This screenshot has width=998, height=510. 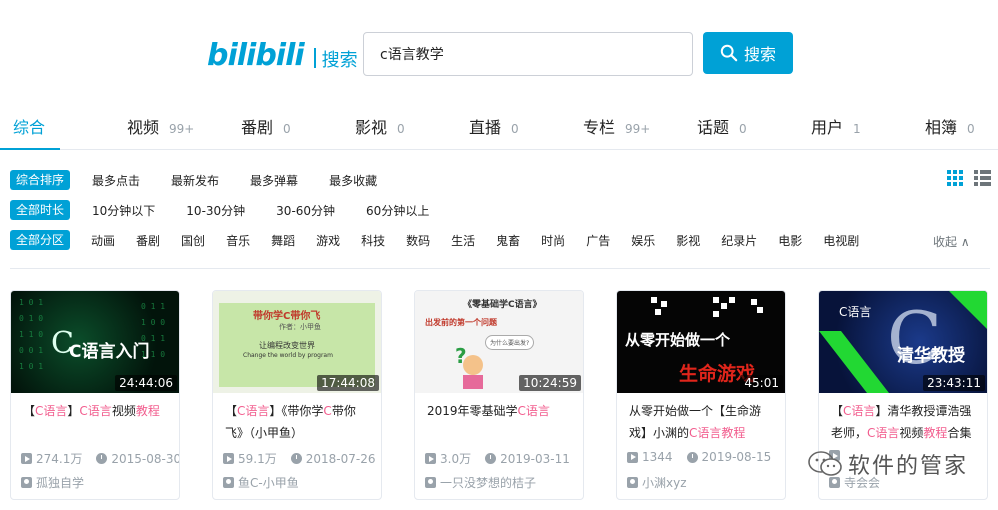 What do you see at coordinates (643, 240) in the screenshot?
I see `zone-option: 娱乐` at bounding box center [643, 240].